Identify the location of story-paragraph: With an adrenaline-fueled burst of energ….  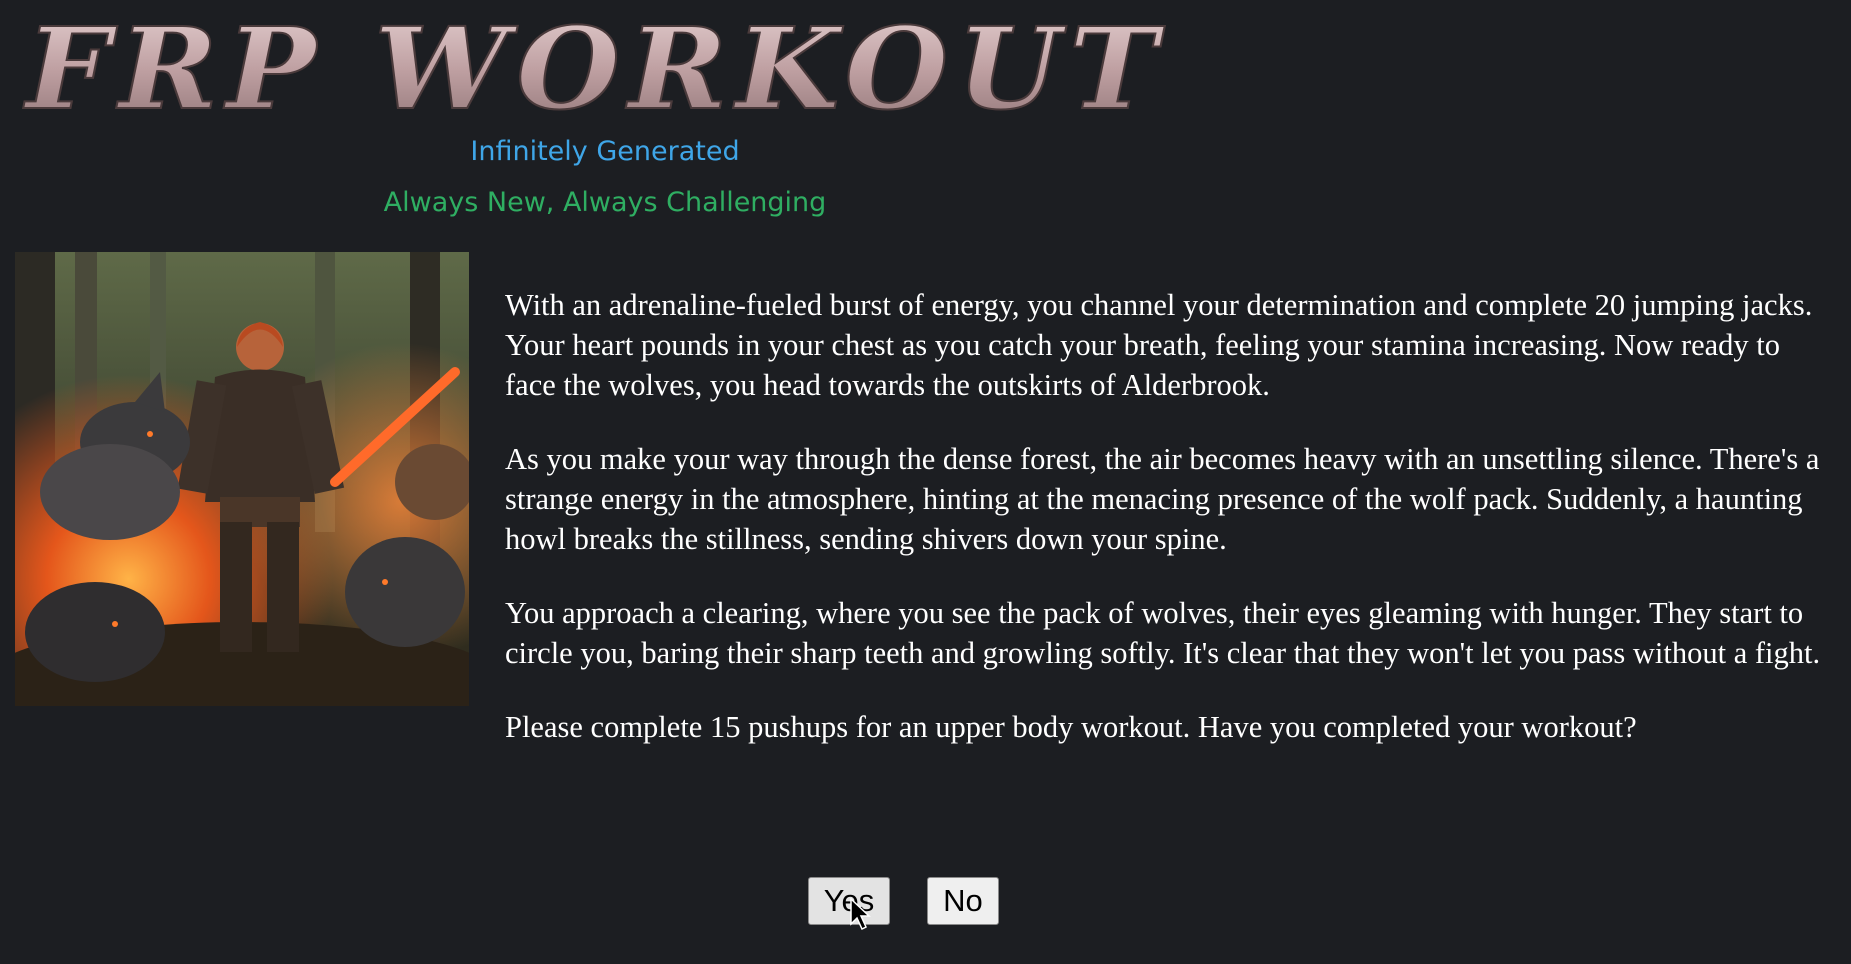
(1159, 345).